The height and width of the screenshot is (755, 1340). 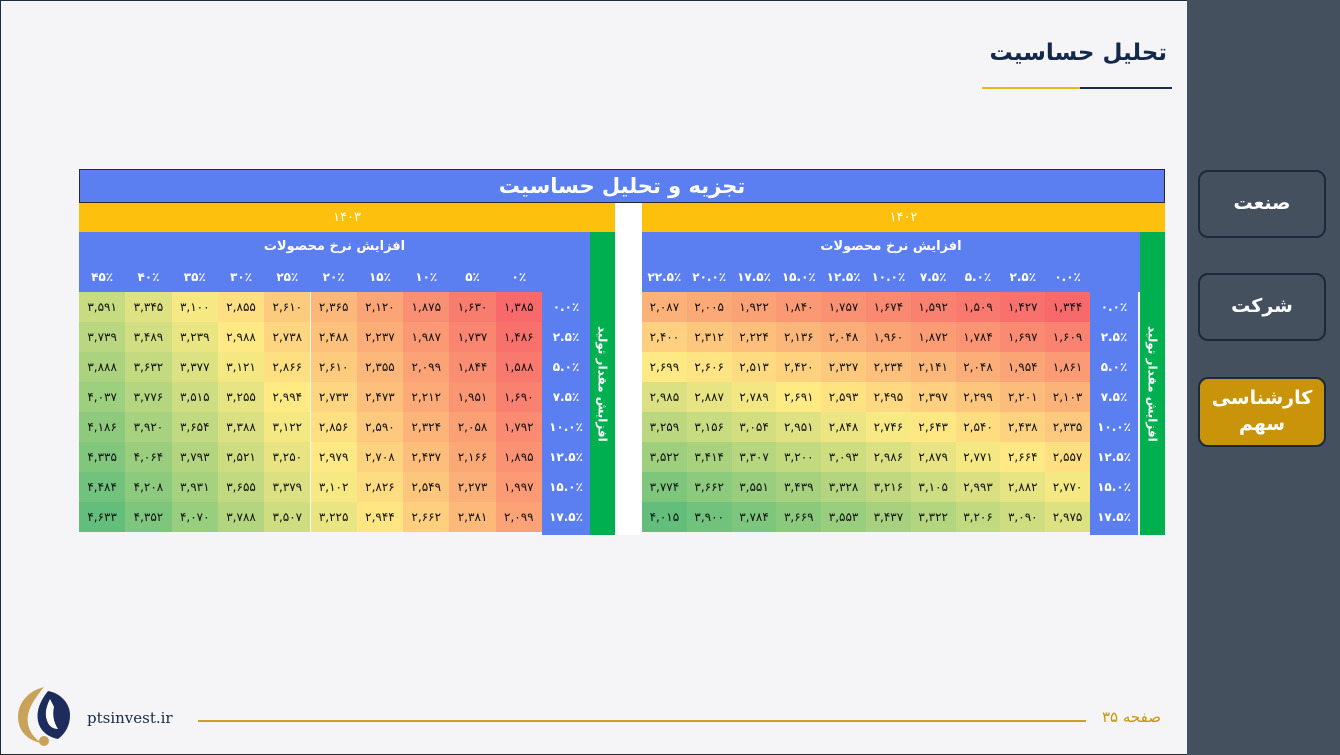 What do you see at coordinates (472, 427) in the screenshot?
I see `table-cell: ۲,۰۵۸` at bounding box center [472, 427].